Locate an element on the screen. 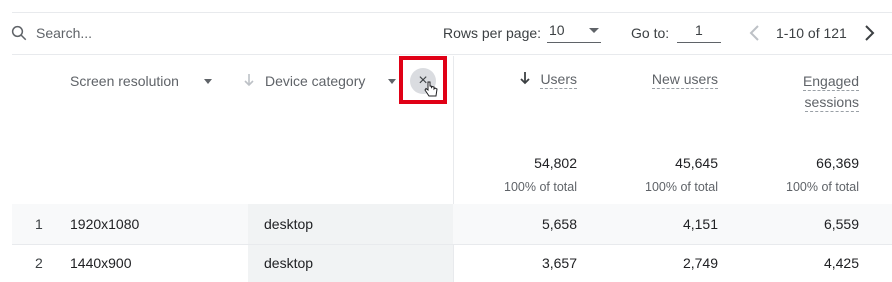 The width and height of the screenshot is (892, 282). total-engaged-sessions-percent: 100% of total is located at coordinates (822, 187).